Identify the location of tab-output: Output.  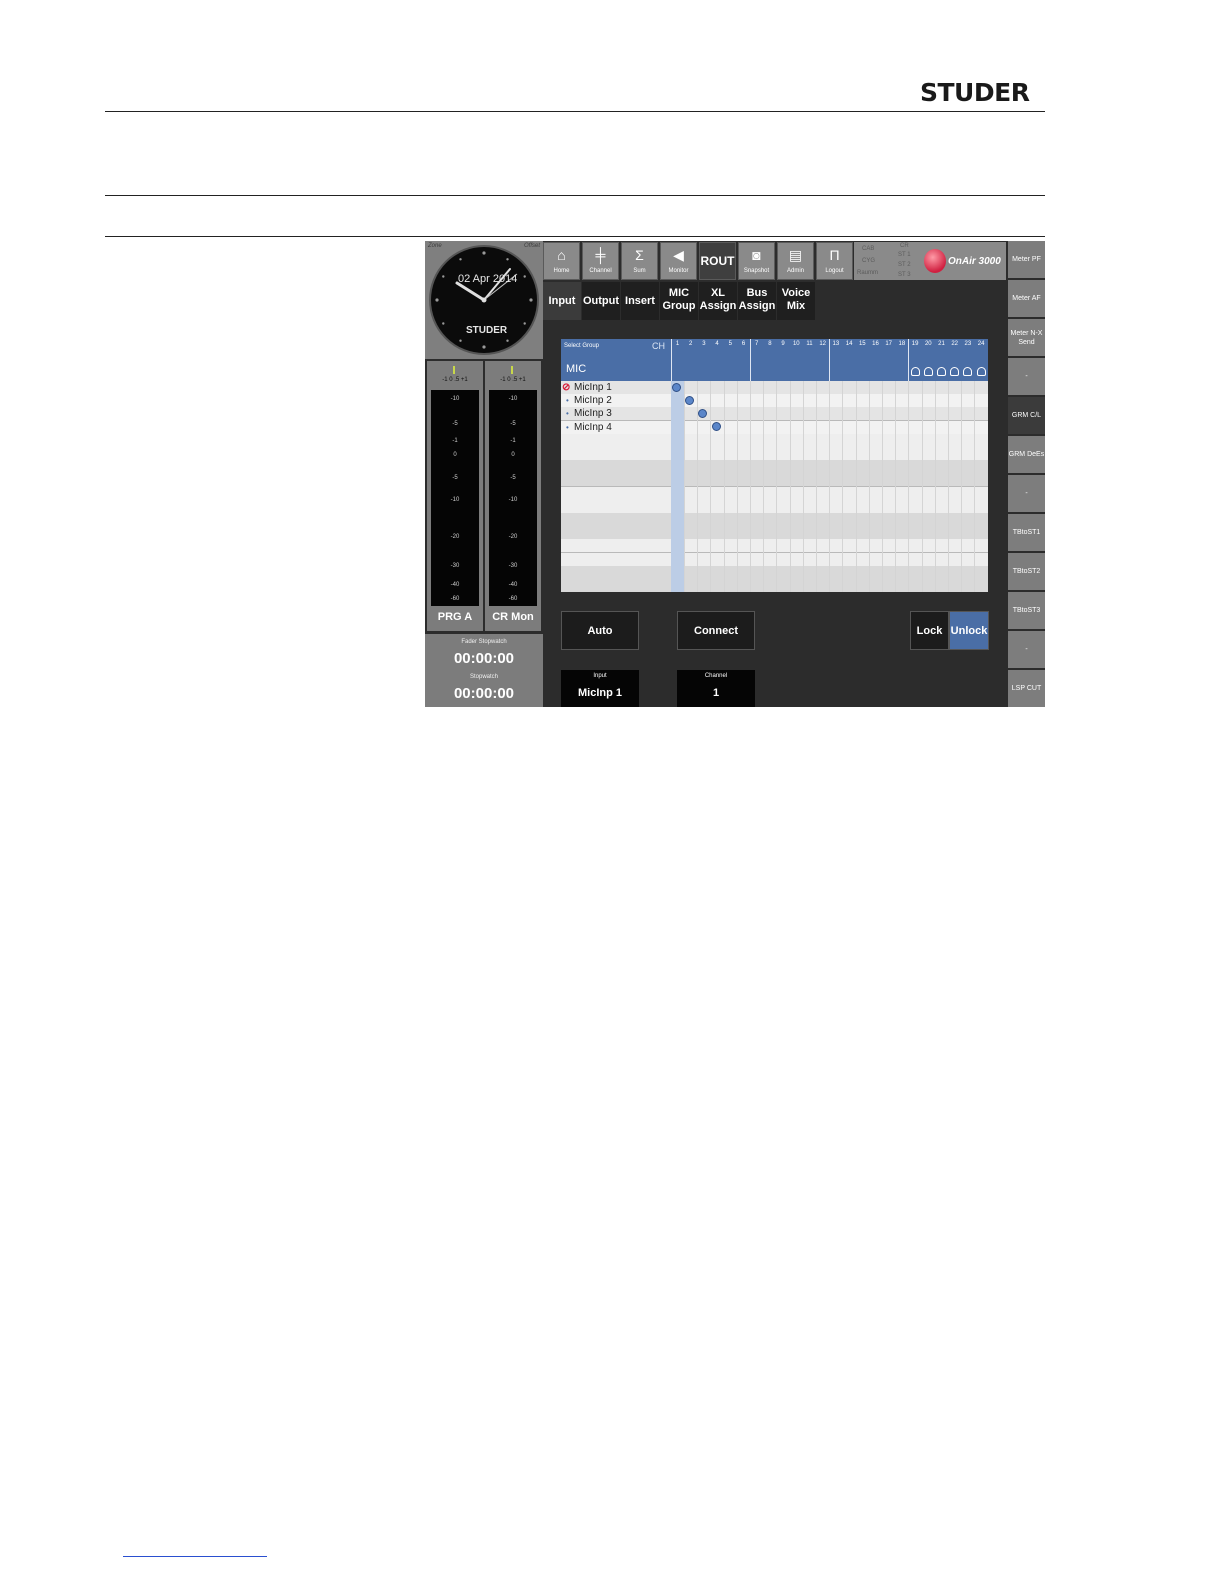
(601, 301).